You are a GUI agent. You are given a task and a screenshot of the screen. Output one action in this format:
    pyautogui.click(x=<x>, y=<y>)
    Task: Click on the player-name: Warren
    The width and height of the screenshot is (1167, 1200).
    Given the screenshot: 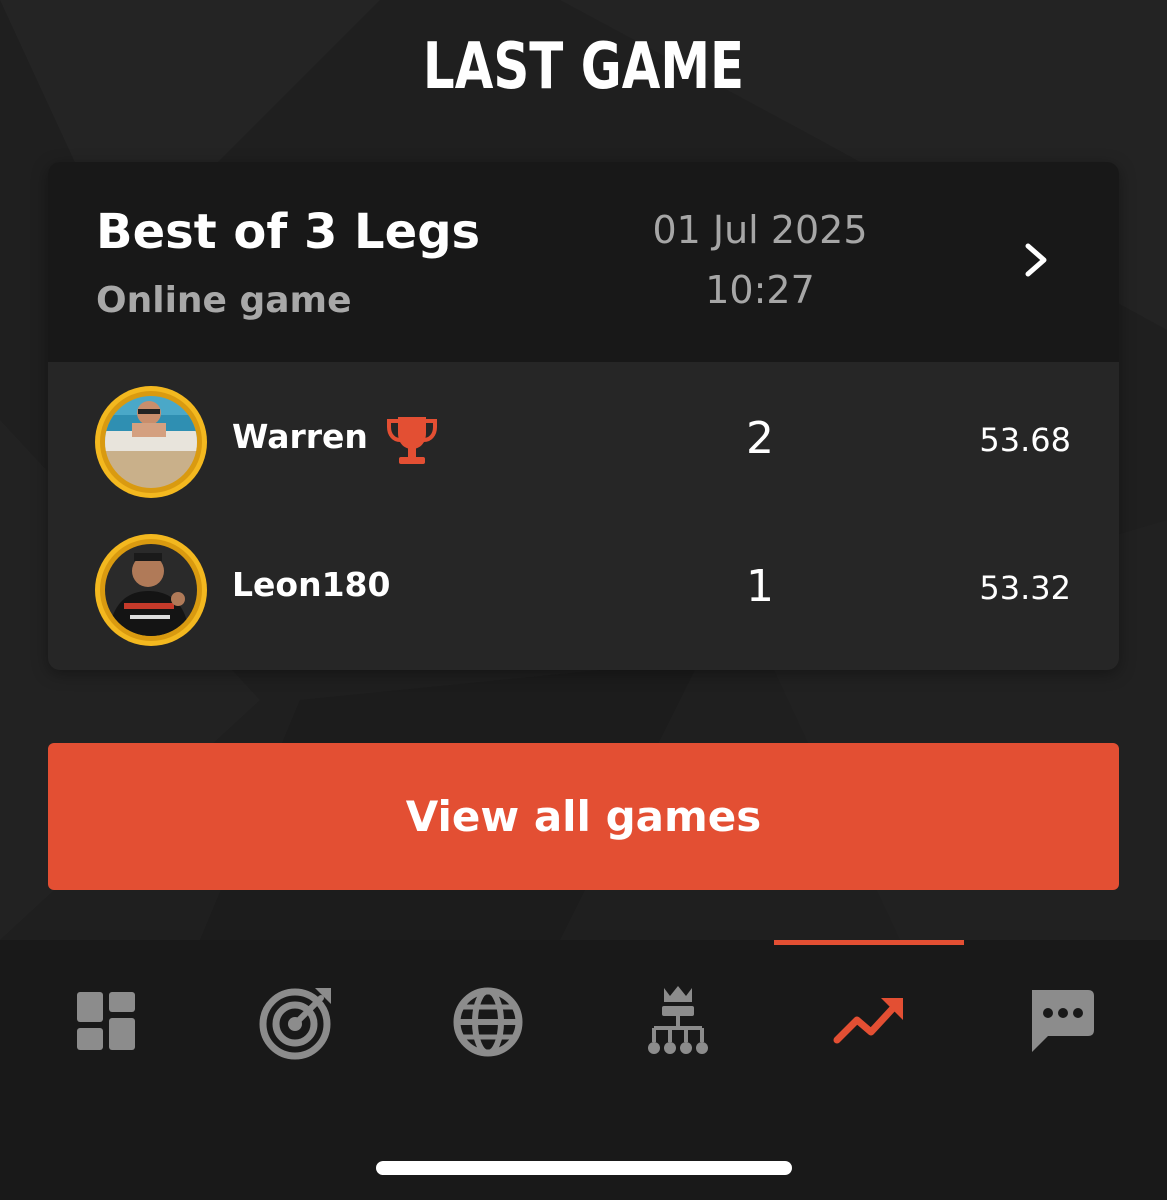 What is the action you would take?
    pyautogui.click(x=300, y=436)
    